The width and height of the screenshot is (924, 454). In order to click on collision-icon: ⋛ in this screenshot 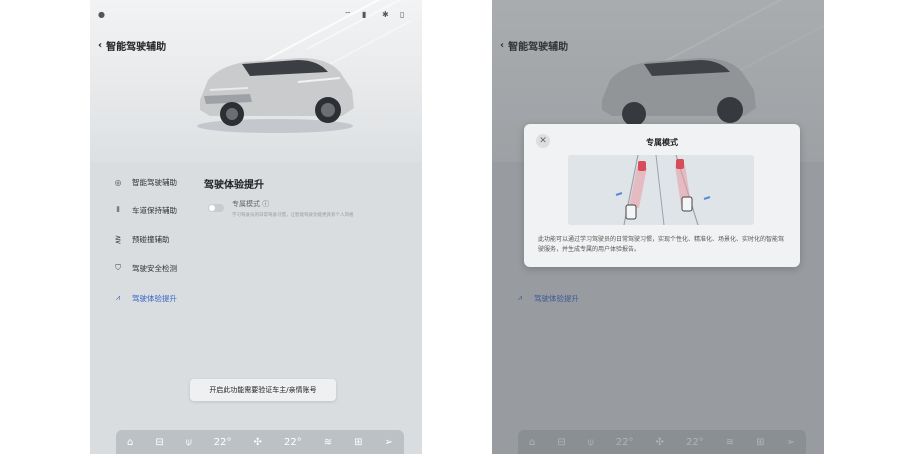, I will do `click(118, 239)`.